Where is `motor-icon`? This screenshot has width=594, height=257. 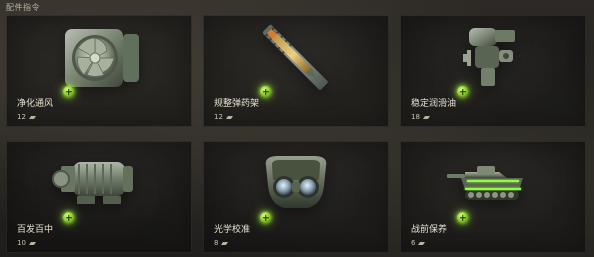 motor-icon is located at coordinates (99, 184).